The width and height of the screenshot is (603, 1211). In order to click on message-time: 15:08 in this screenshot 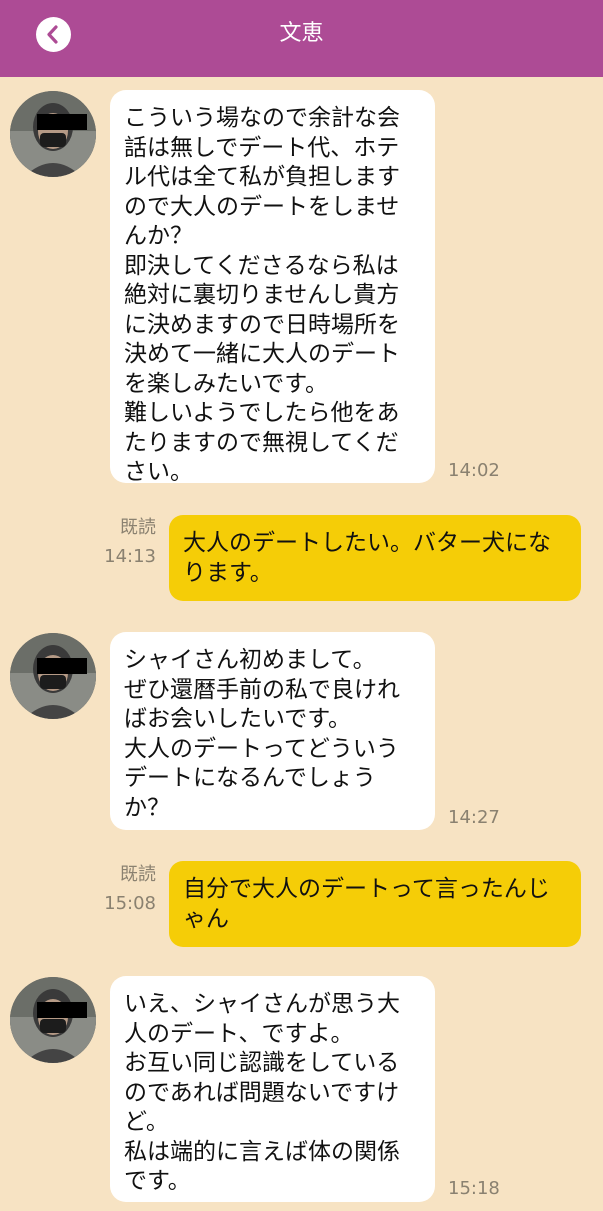, I will do `click(130, 903)`.